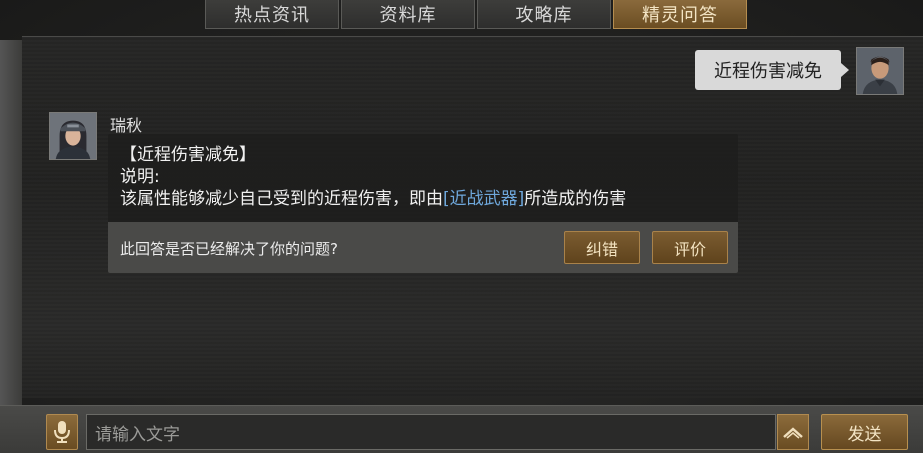  I want to click on user-message-bubble: 近程伤害减免, so click(772, 70).